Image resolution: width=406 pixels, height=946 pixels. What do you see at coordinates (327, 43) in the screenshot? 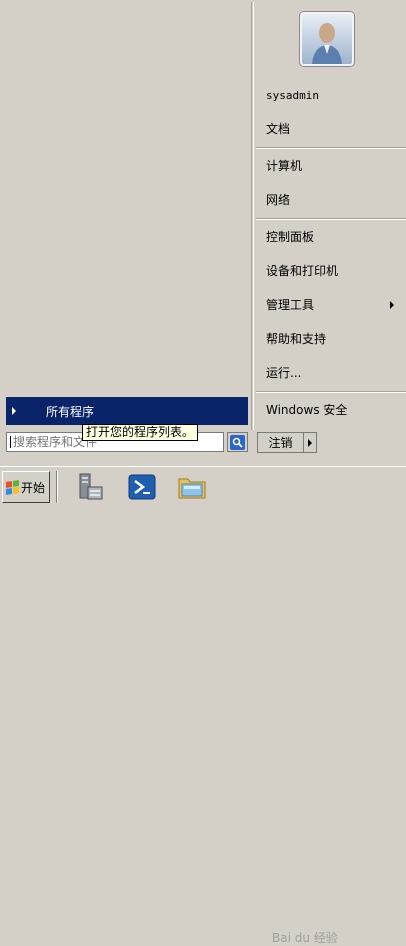
I see `user-icon` at bounding box center [327, 43].